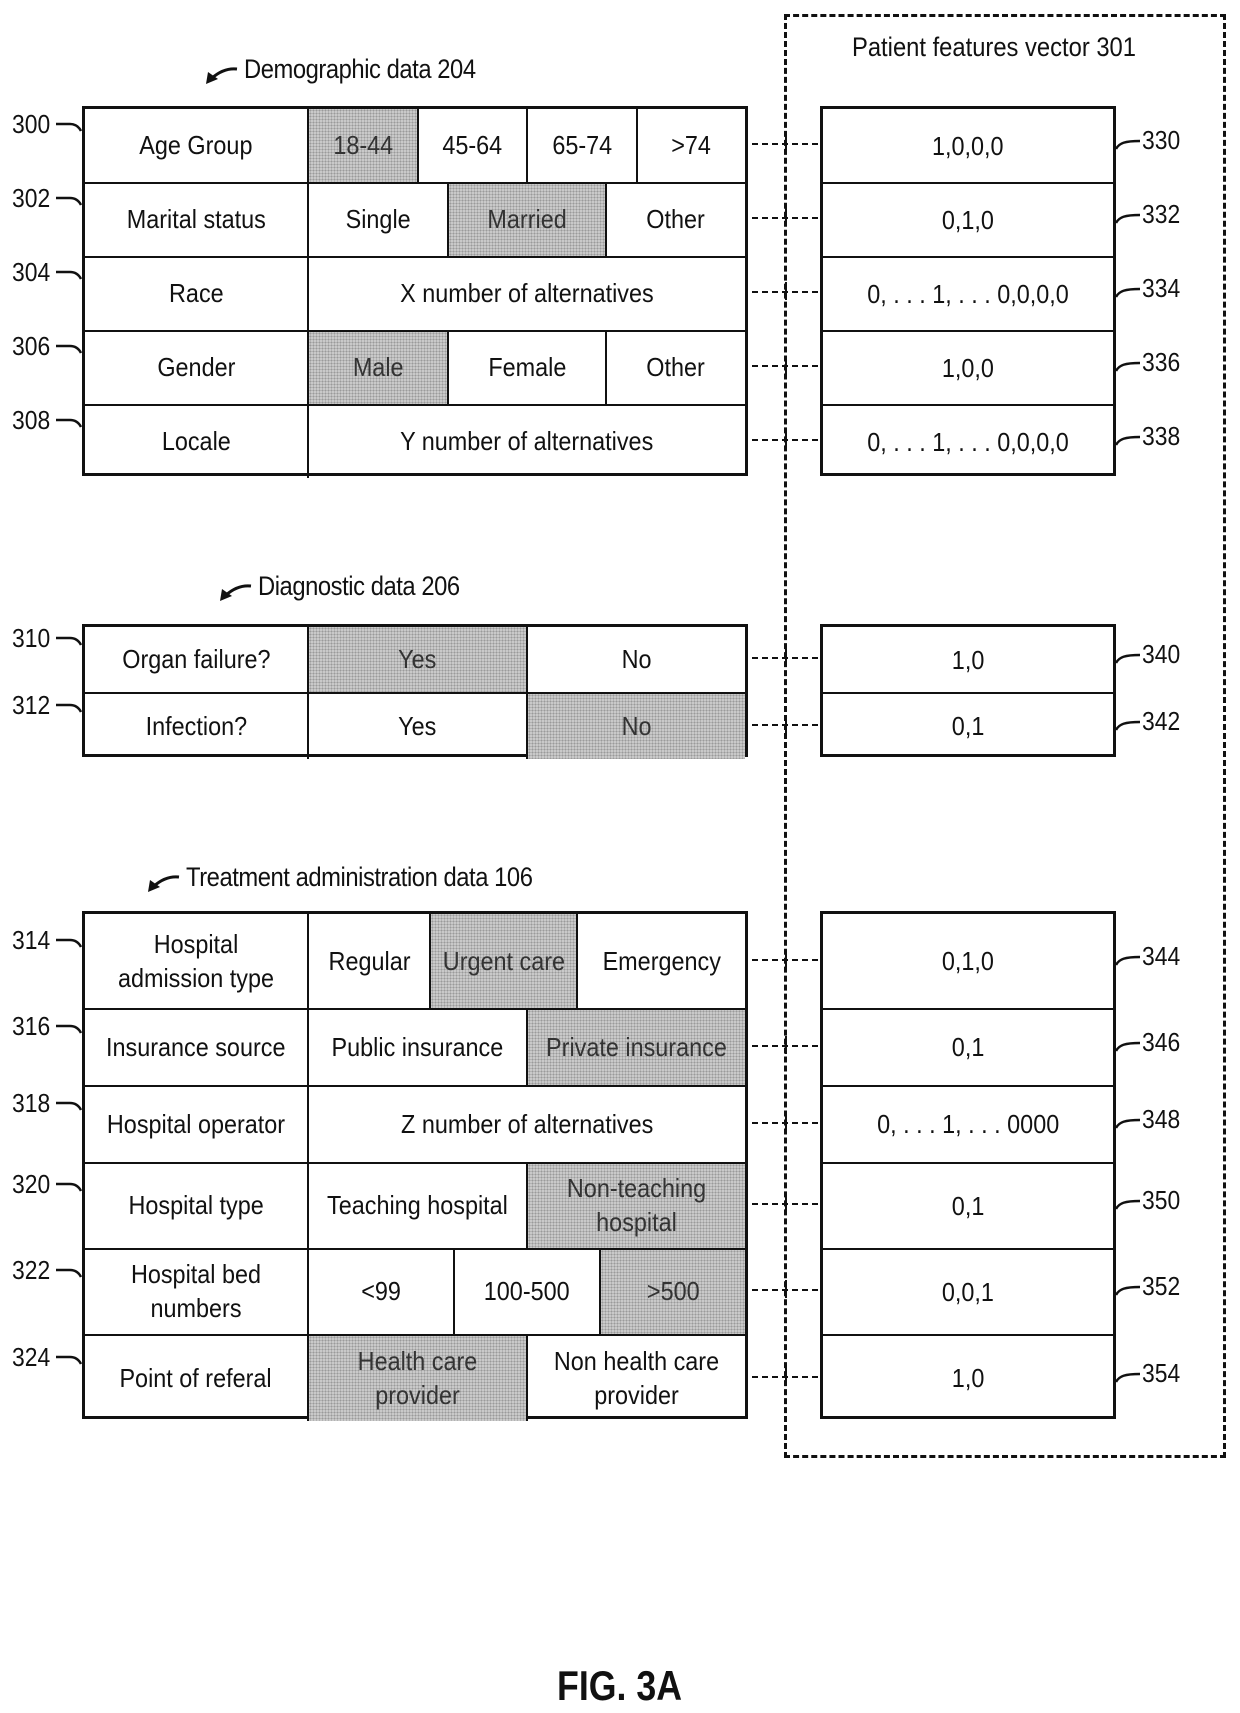  What do you see at coordinates (196, 368) in the screenshot?
I see `row-label: Gender` at bounding box center [196, 368].